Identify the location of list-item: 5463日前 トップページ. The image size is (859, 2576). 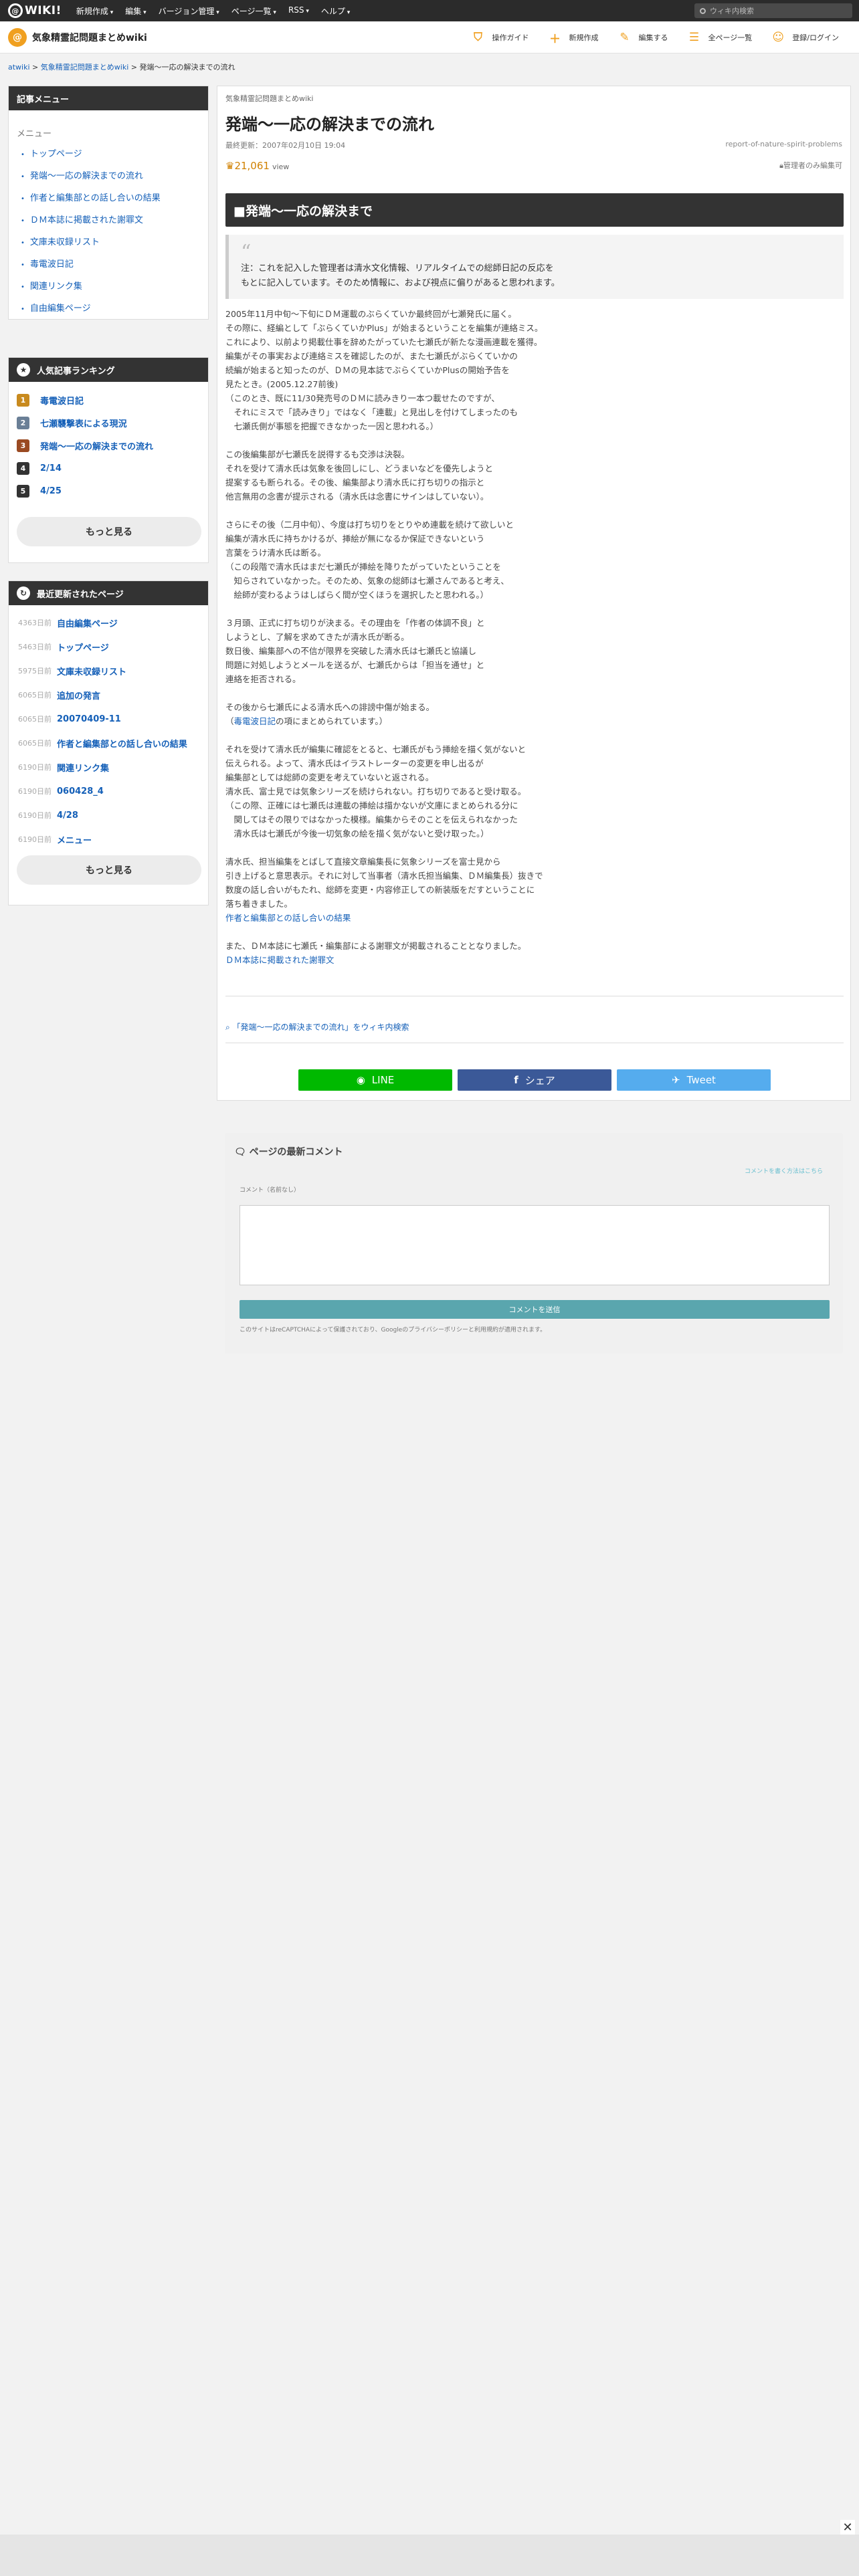
(63, 648).